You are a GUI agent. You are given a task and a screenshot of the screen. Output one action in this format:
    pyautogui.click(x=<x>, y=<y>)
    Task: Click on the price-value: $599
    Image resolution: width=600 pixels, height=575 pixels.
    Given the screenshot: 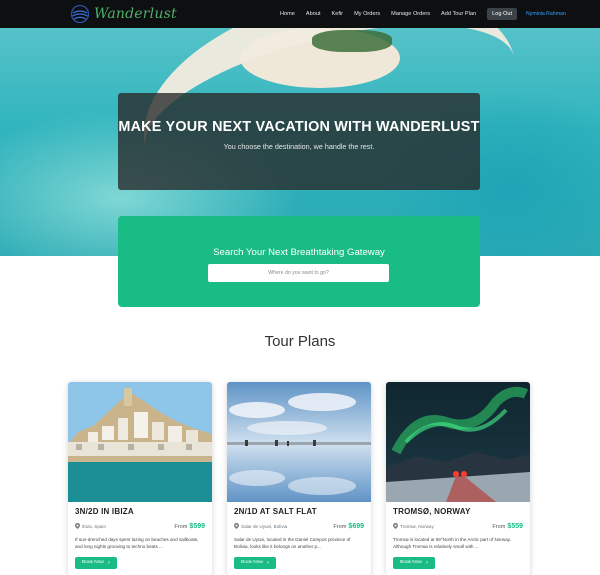 What is the action you would take?
    pyautogui.click(x=197, y=526)
    